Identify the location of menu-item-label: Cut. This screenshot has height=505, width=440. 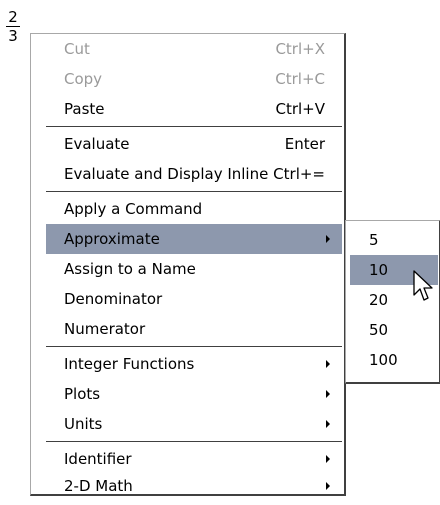
(77, 49).